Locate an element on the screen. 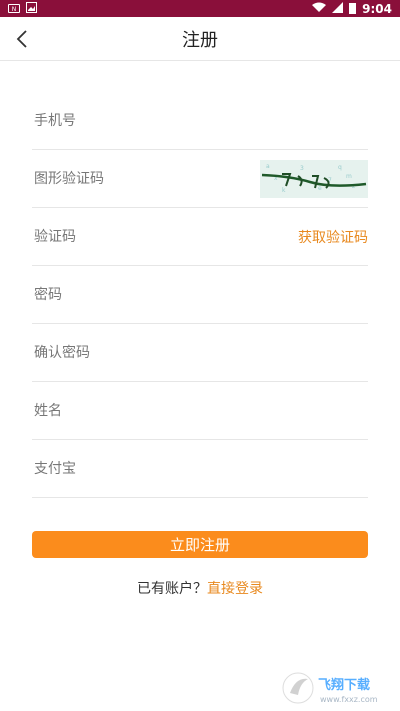  sms-code-row: 获取验证码 is located at coordinates (200, 237).